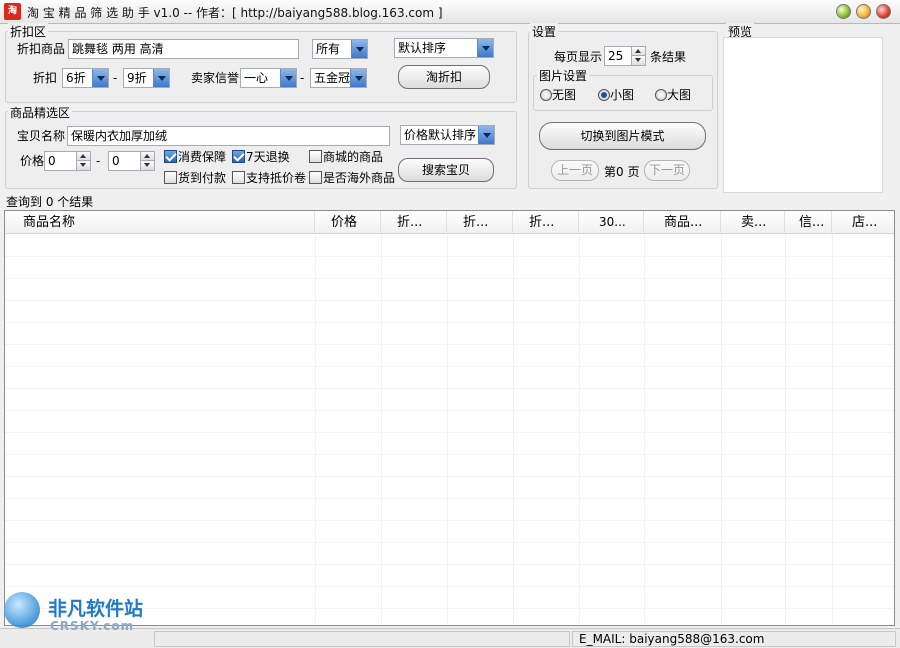 The width and height of the screenshot is (900, 648). What do you see at coordinates (447, 135) in the screenshot?
I see `price-sort-select: 价格默认排序` at bounding box center [447, 135].